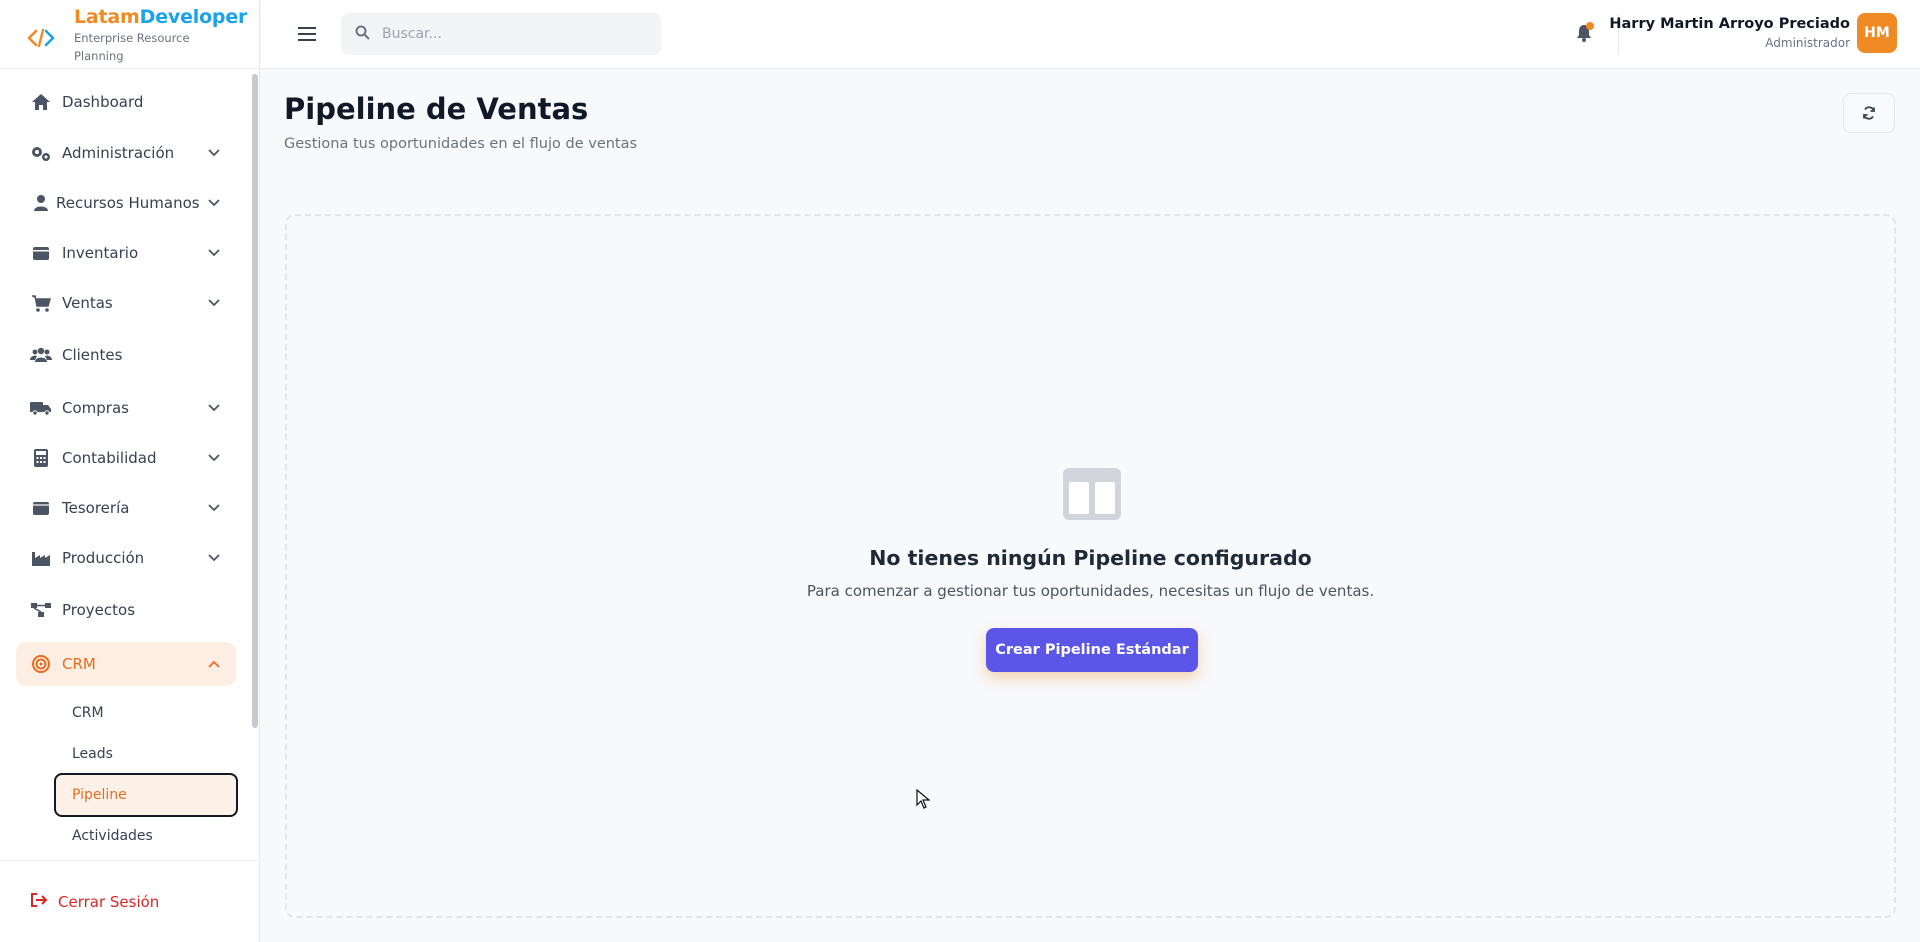  What do you see at coordinates (39, 902) in the screenshot?
I see `sign-out-icon` at bounding box center [39, 902].